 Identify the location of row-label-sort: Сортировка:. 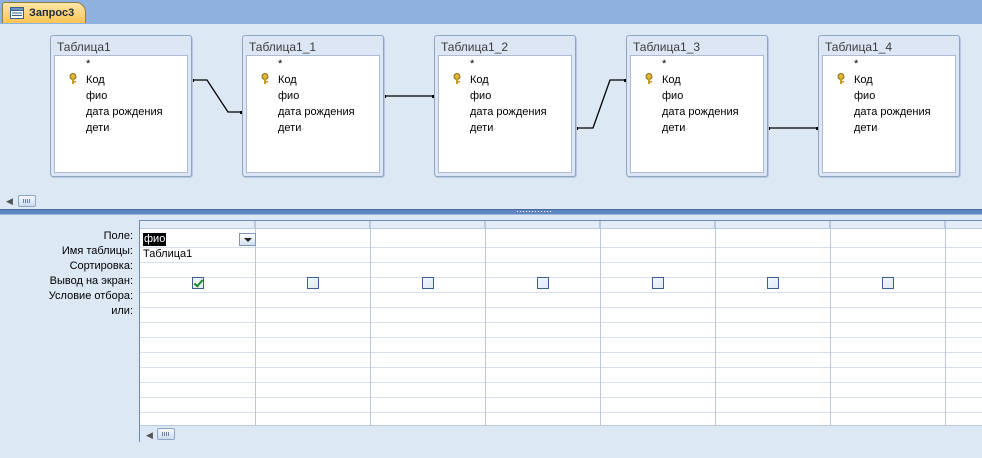
(101, 266).